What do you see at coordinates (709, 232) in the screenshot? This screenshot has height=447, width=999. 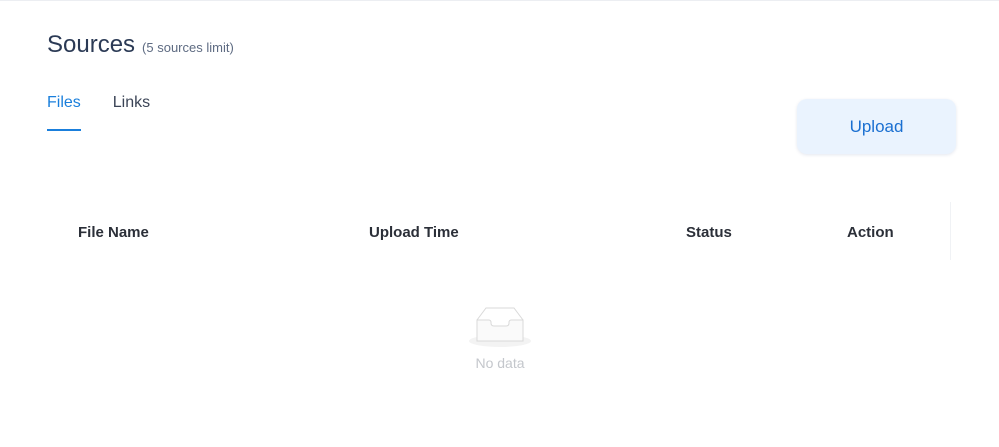 I see `column-header-status: Status` at bounding box center [709, 232].